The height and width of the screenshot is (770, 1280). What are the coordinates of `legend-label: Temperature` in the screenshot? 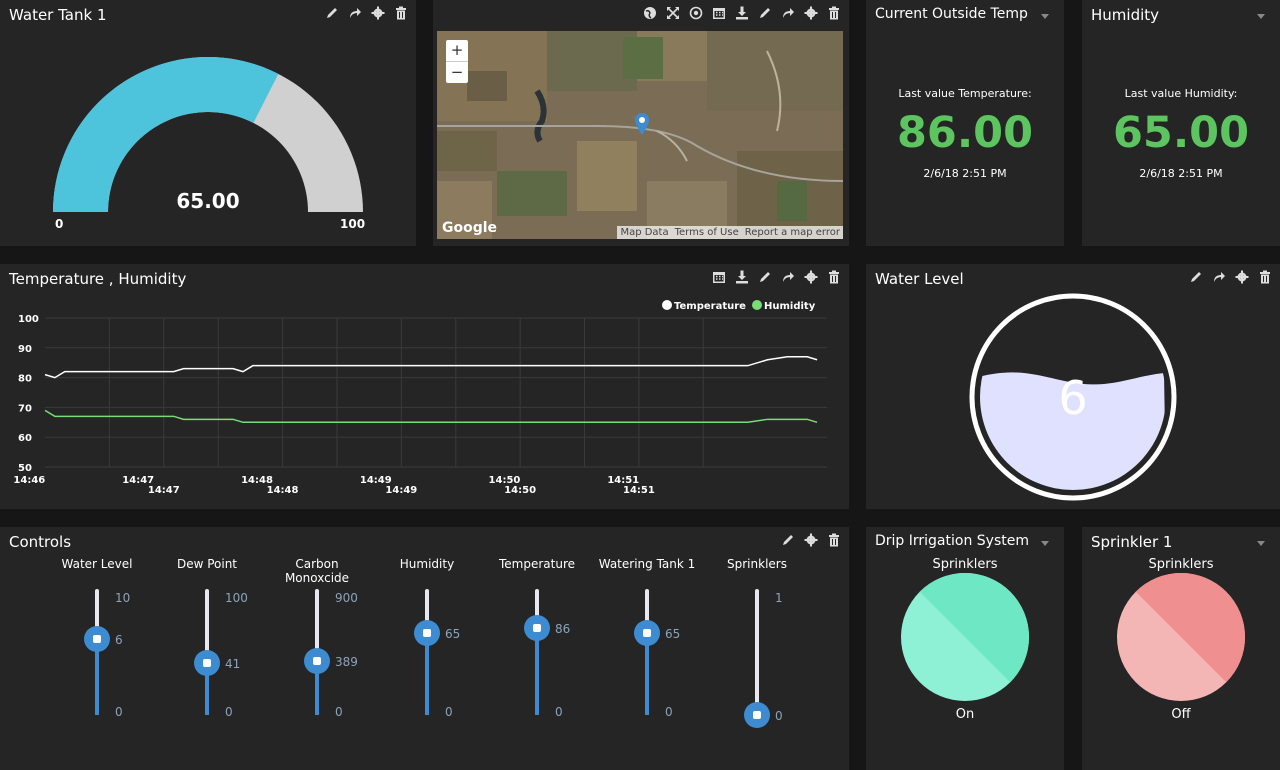 It's located at (710, 306).